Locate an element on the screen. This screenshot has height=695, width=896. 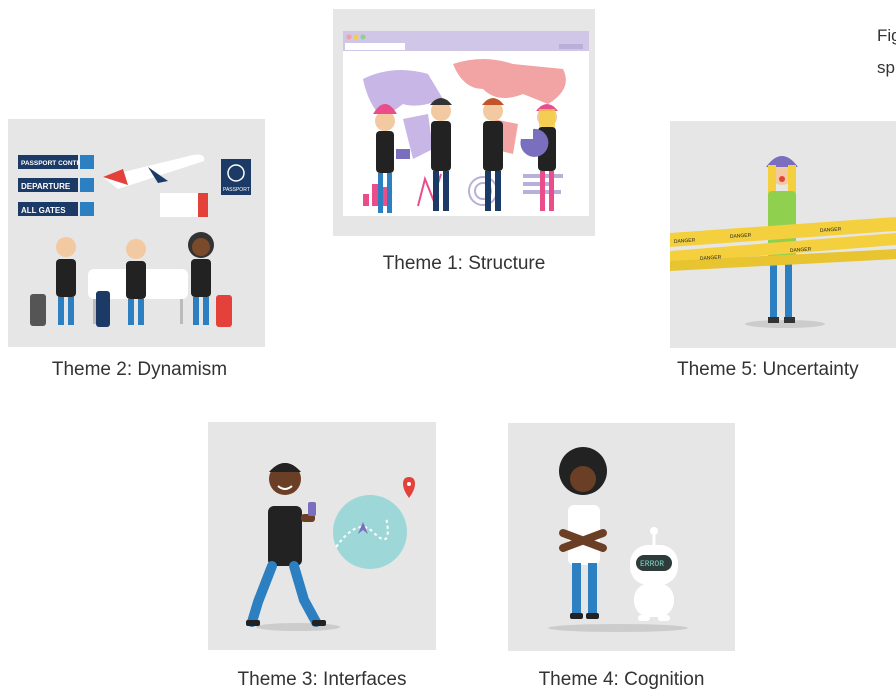
svg-text: DEPARTURE is located at coordinates (46, 186).